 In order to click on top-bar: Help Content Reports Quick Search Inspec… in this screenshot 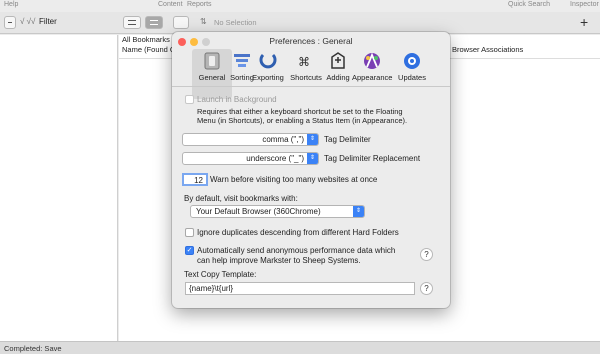, I will do `click(300, 6)`.